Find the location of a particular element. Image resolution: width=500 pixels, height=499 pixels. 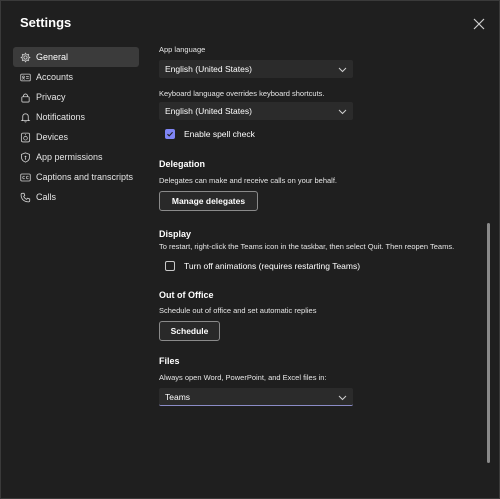

files-open-in-value: Teams is located at coordinates (178, 396).